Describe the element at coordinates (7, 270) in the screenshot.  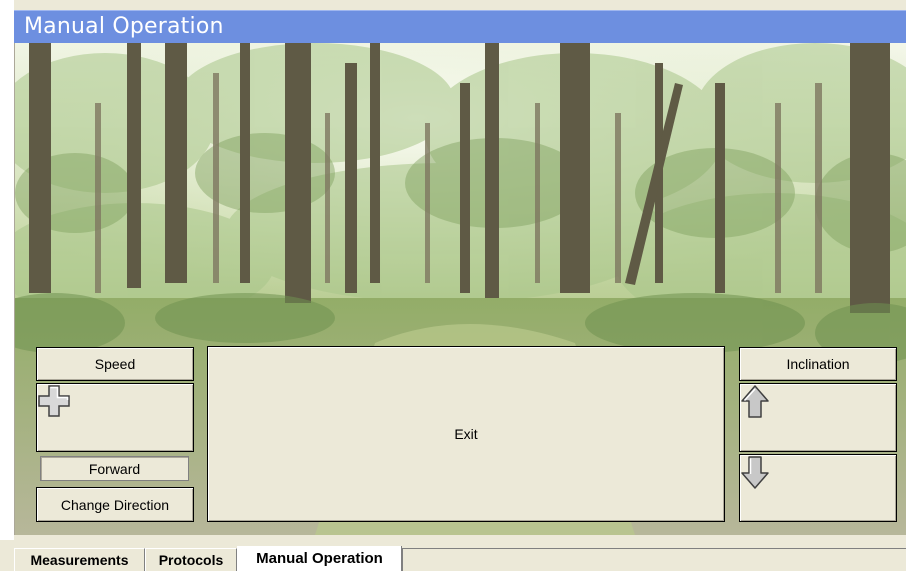
I see `window-left-frame` at that location.